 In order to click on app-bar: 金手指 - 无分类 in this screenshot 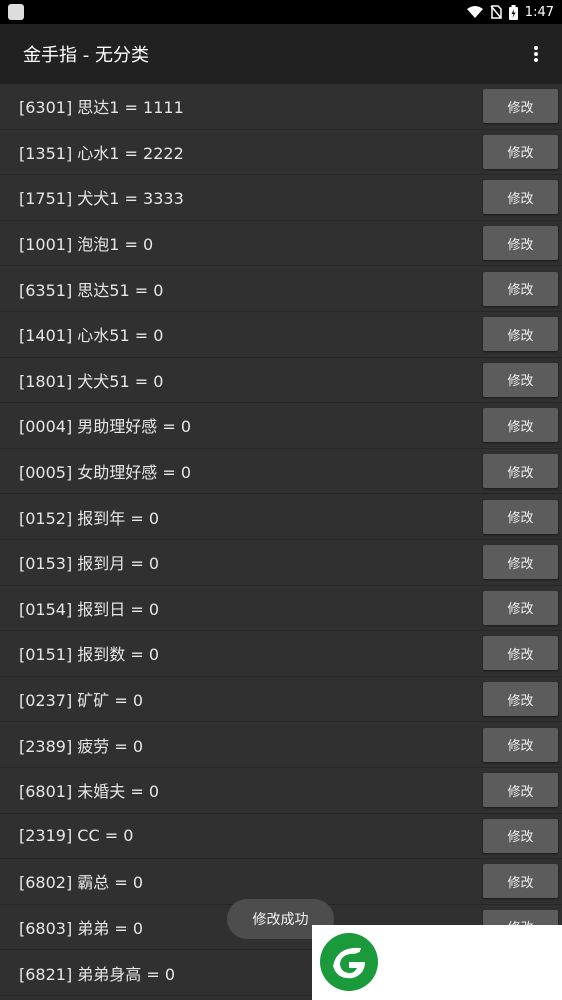, I will do `click(281, 54)`.